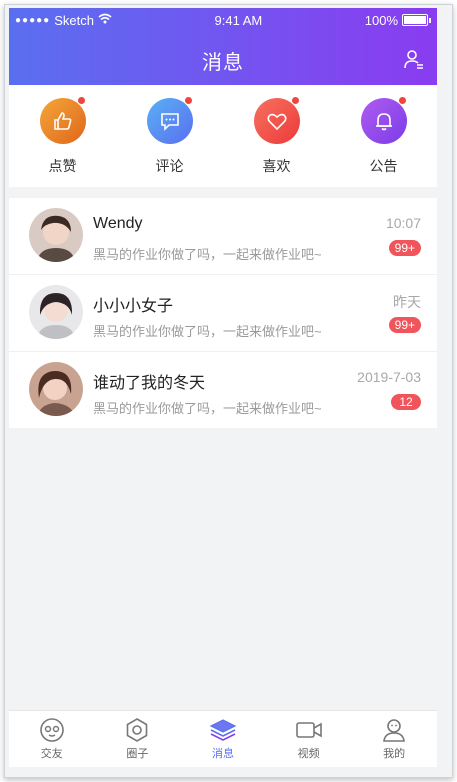 This screenshot has height=782, width=457. I want to click on layers-icon, so click(223, 730).